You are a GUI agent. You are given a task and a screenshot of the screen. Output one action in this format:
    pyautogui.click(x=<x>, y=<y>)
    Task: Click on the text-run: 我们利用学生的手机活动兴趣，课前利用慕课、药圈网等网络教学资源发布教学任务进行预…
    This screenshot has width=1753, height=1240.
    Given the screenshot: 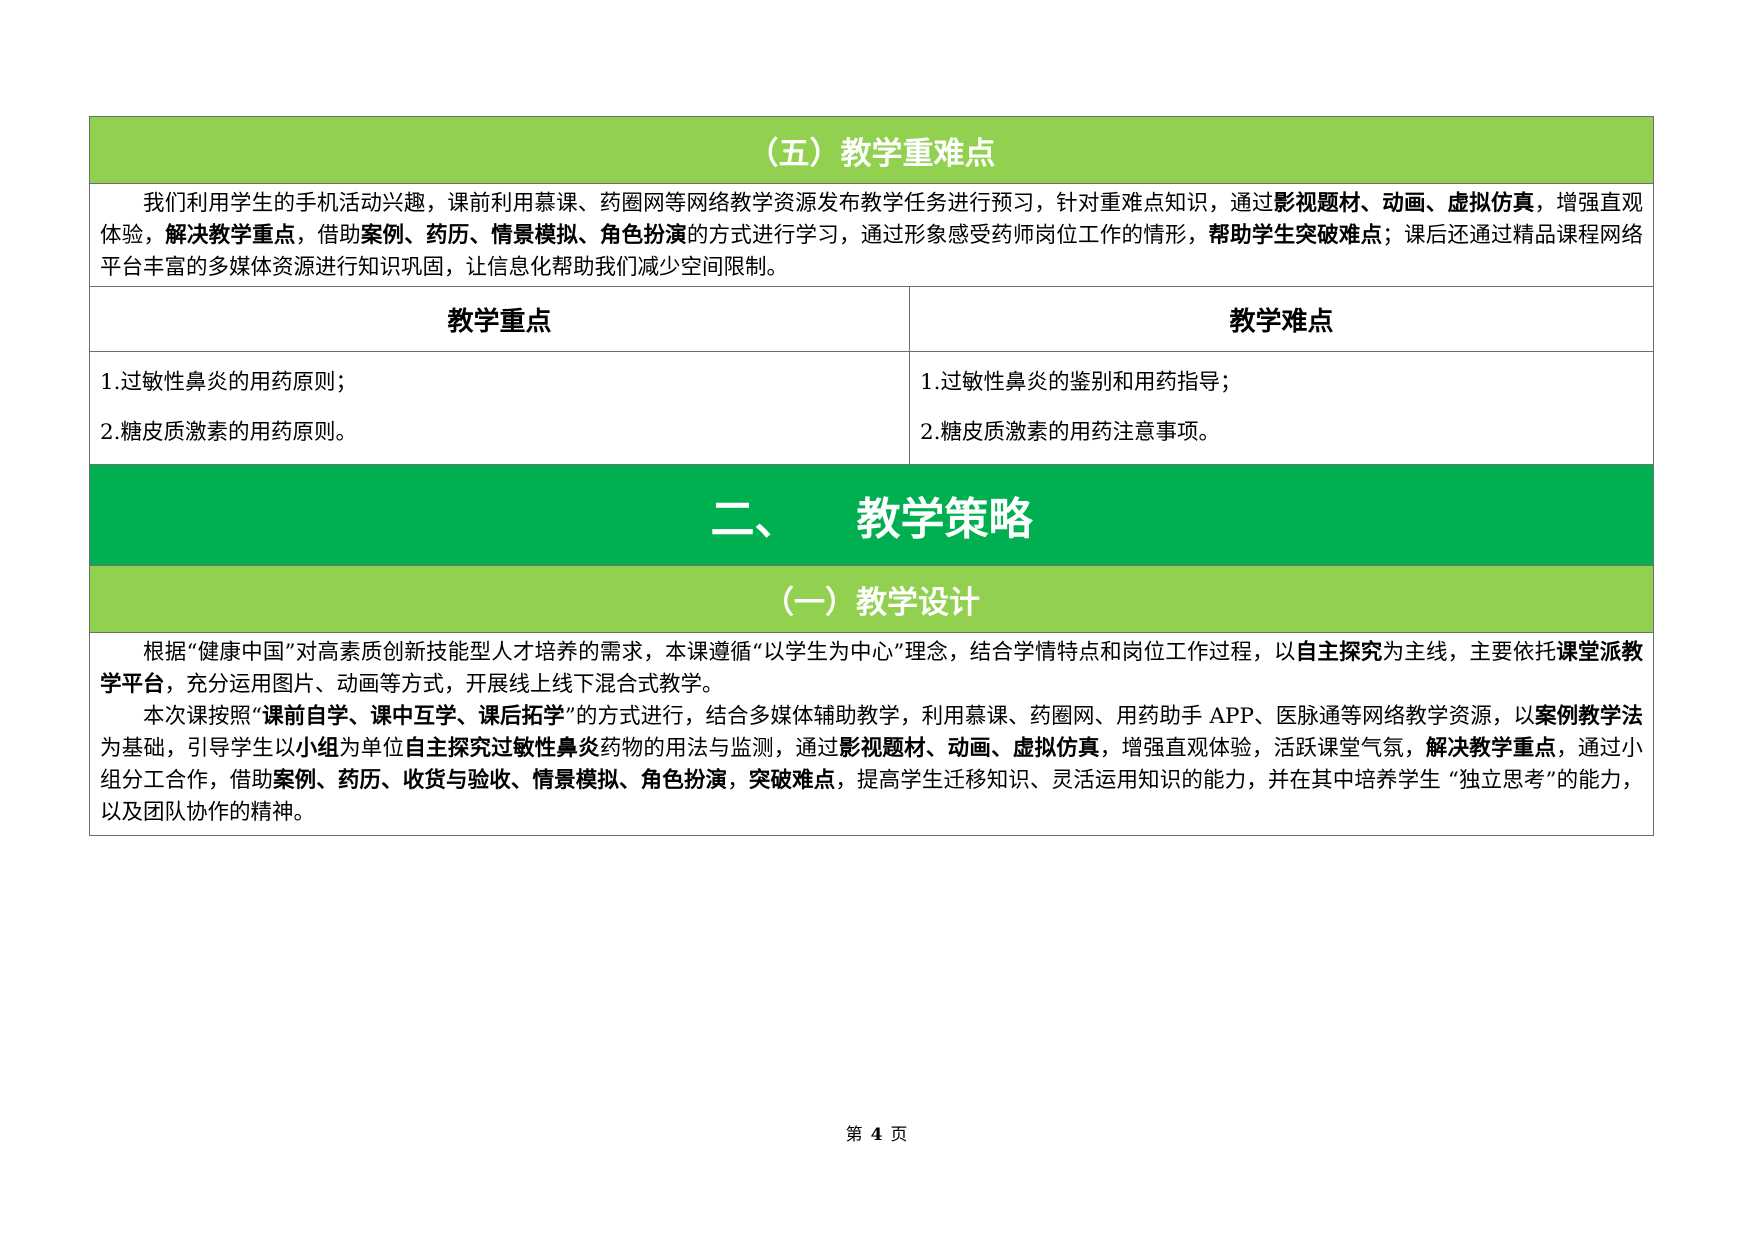 What is the action you would take?
    pyautogui.click(x=708, y=203)
    